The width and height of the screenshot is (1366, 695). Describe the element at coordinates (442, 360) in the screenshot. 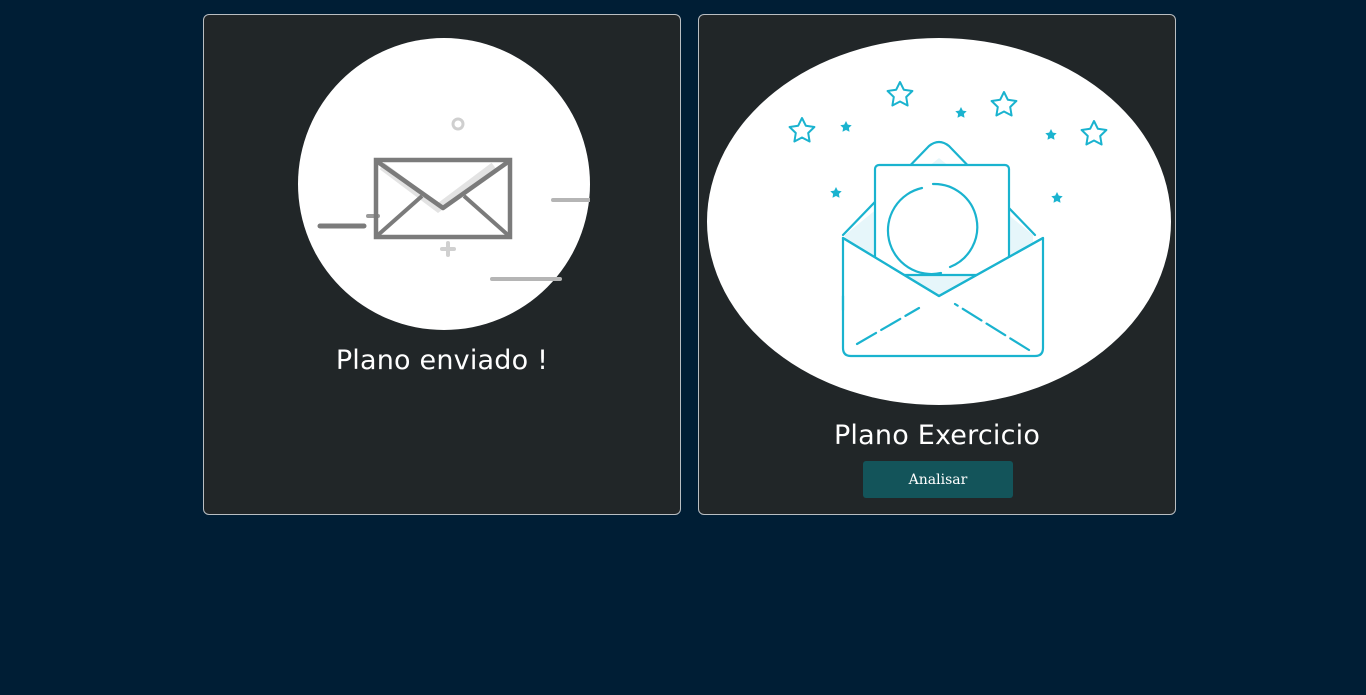

I see `sent-plan-title: Plano enviado !` at that location.